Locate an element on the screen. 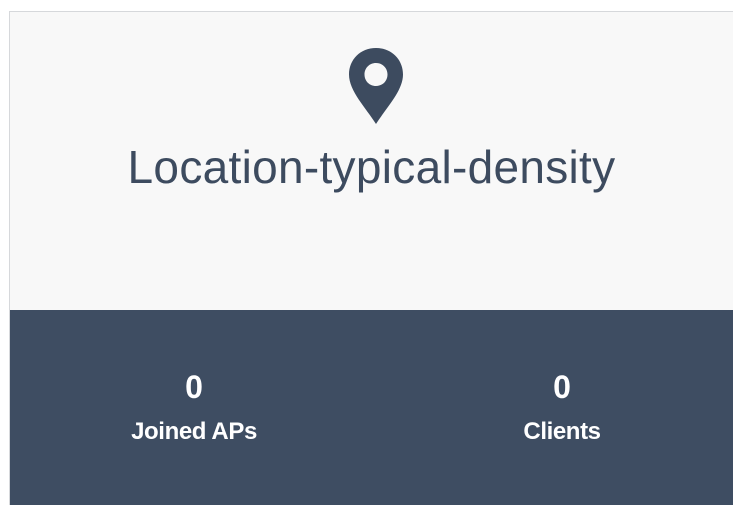 Image resolution: width=733 pixels, height=505 pixels. map-pin-icon is located at coordinates (376, 86).